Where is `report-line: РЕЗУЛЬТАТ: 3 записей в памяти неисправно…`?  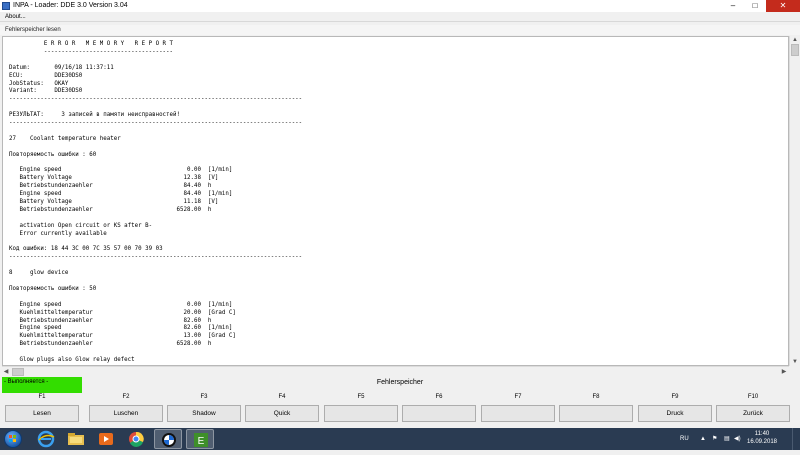 report-line: РЕЗУЛЬТАТ: 3 записей в памяти неисправно… is located at coordinates (95, 115).